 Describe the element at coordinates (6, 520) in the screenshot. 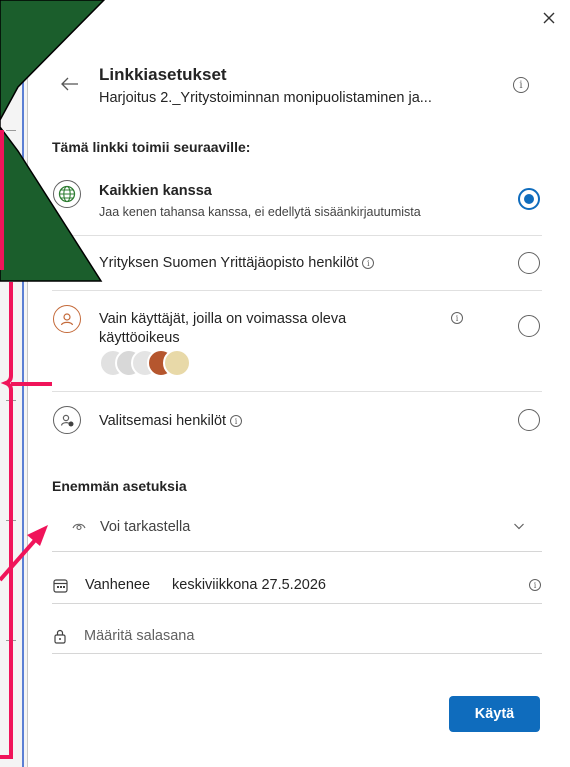

I see `pink-bracket-annotation` at that location.